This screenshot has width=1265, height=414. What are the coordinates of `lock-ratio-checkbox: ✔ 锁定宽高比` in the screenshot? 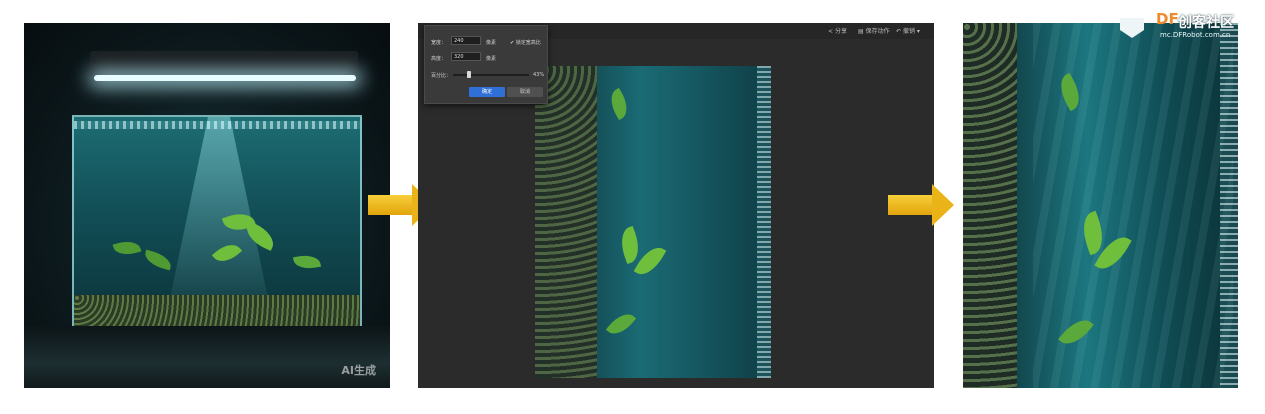 It's located at (525, 42).